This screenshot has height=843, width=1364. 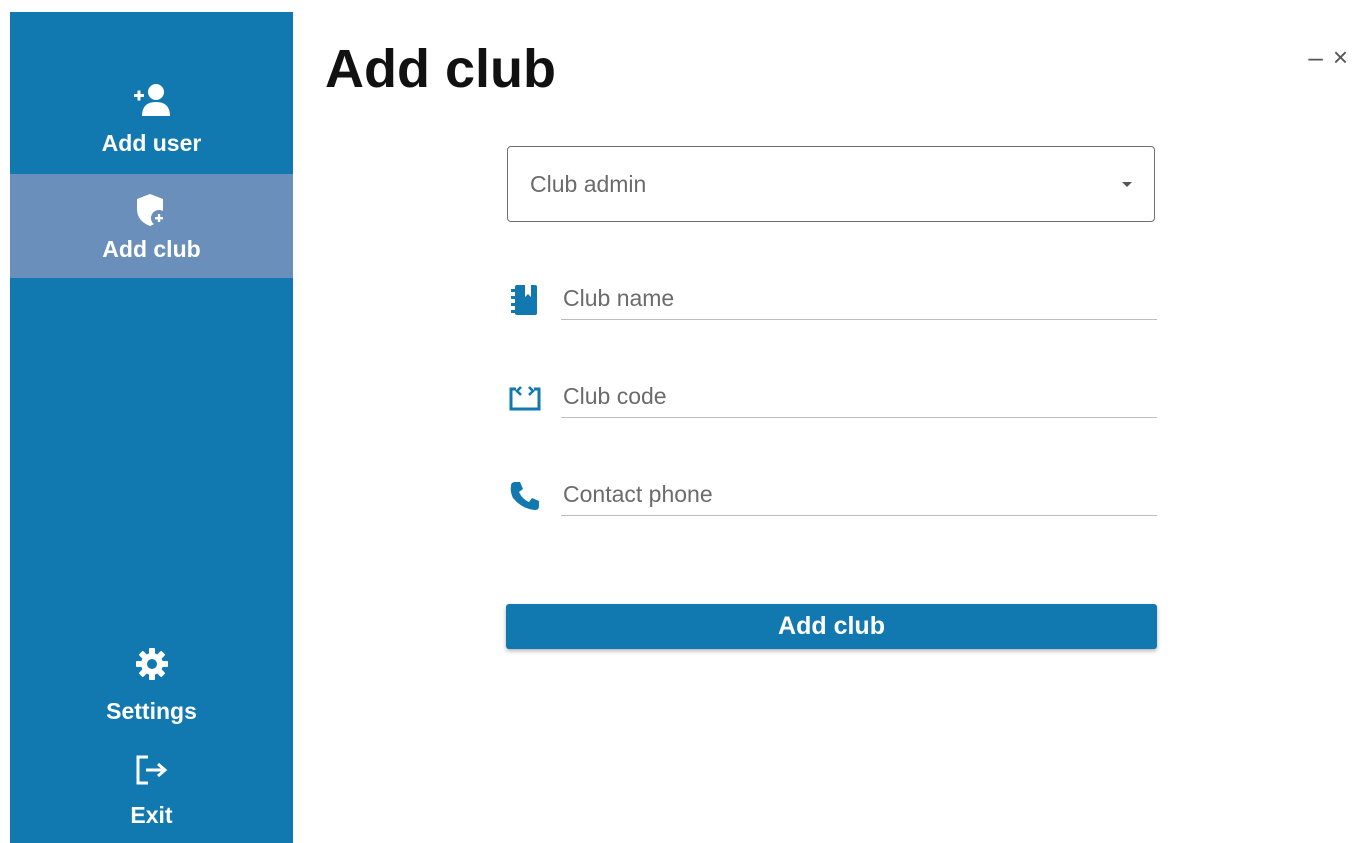 I want to click on add-club-button: Add club, so click(x=831, y=626).